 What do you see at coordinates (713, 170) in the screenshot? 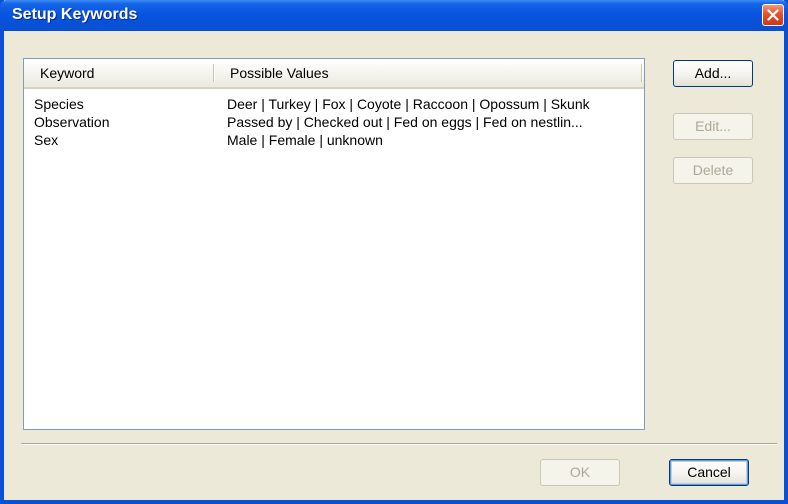
I see `delete-button: Delete` at bounding box center [713, 170].